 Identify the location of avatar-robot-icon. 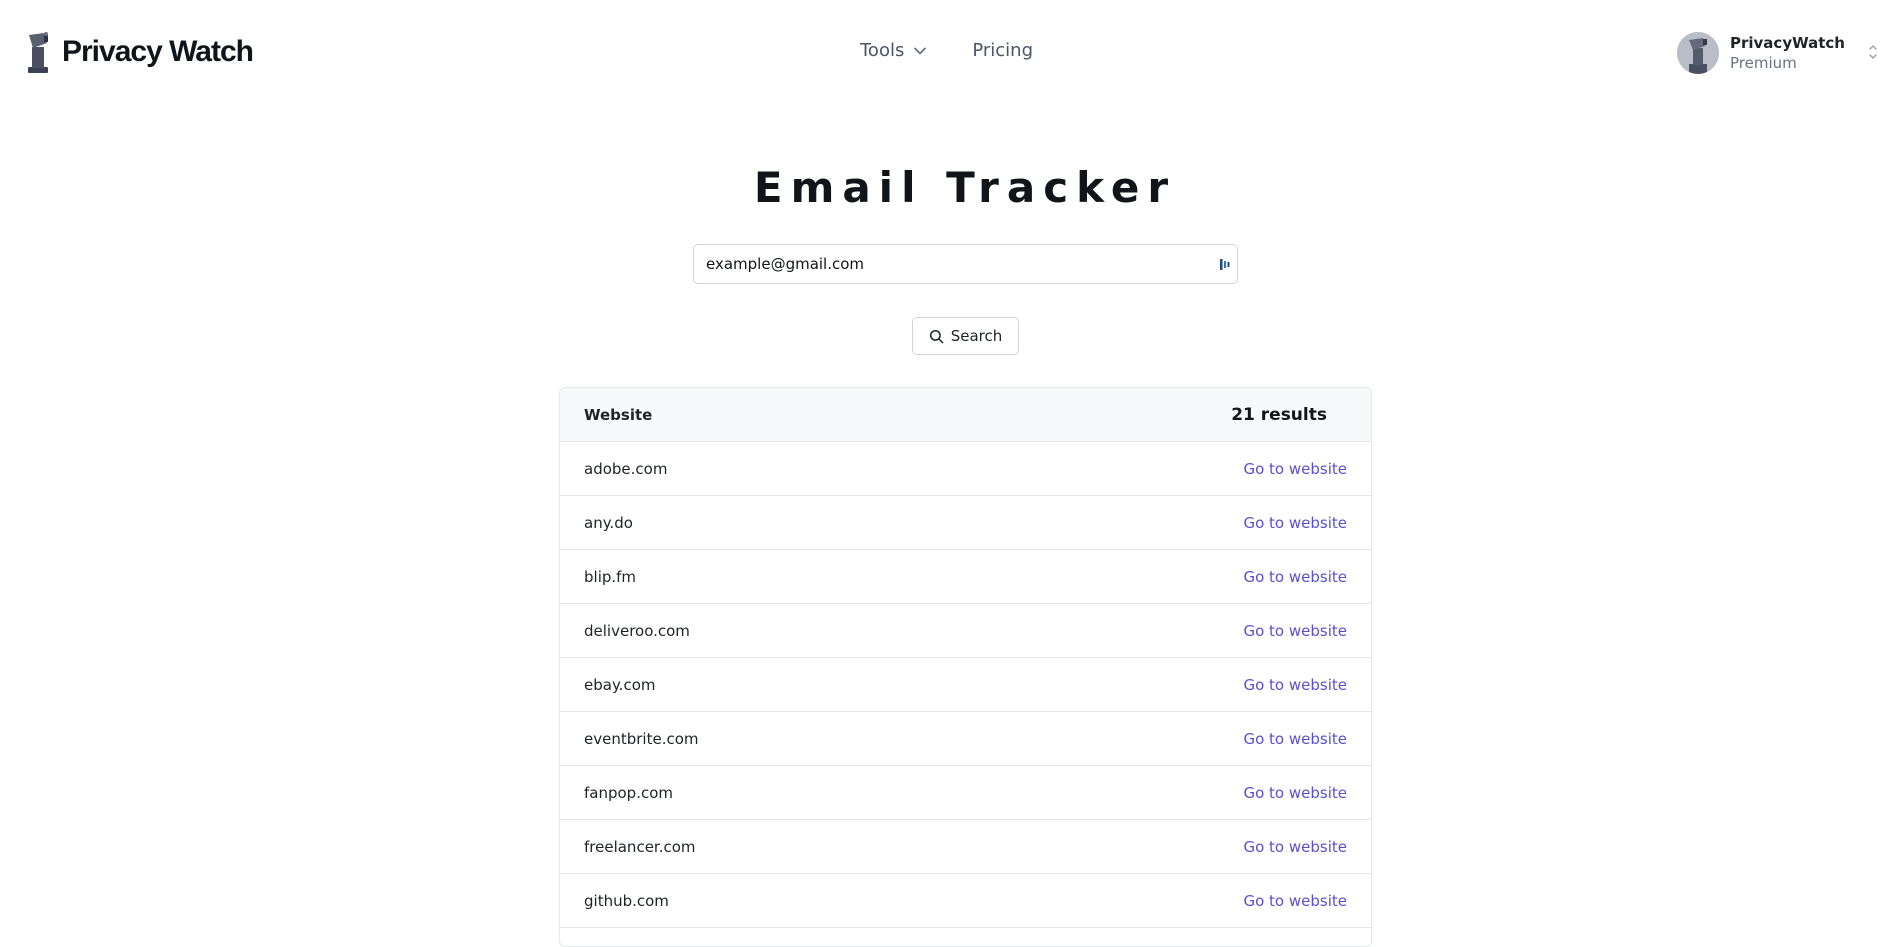
(1698, 53).